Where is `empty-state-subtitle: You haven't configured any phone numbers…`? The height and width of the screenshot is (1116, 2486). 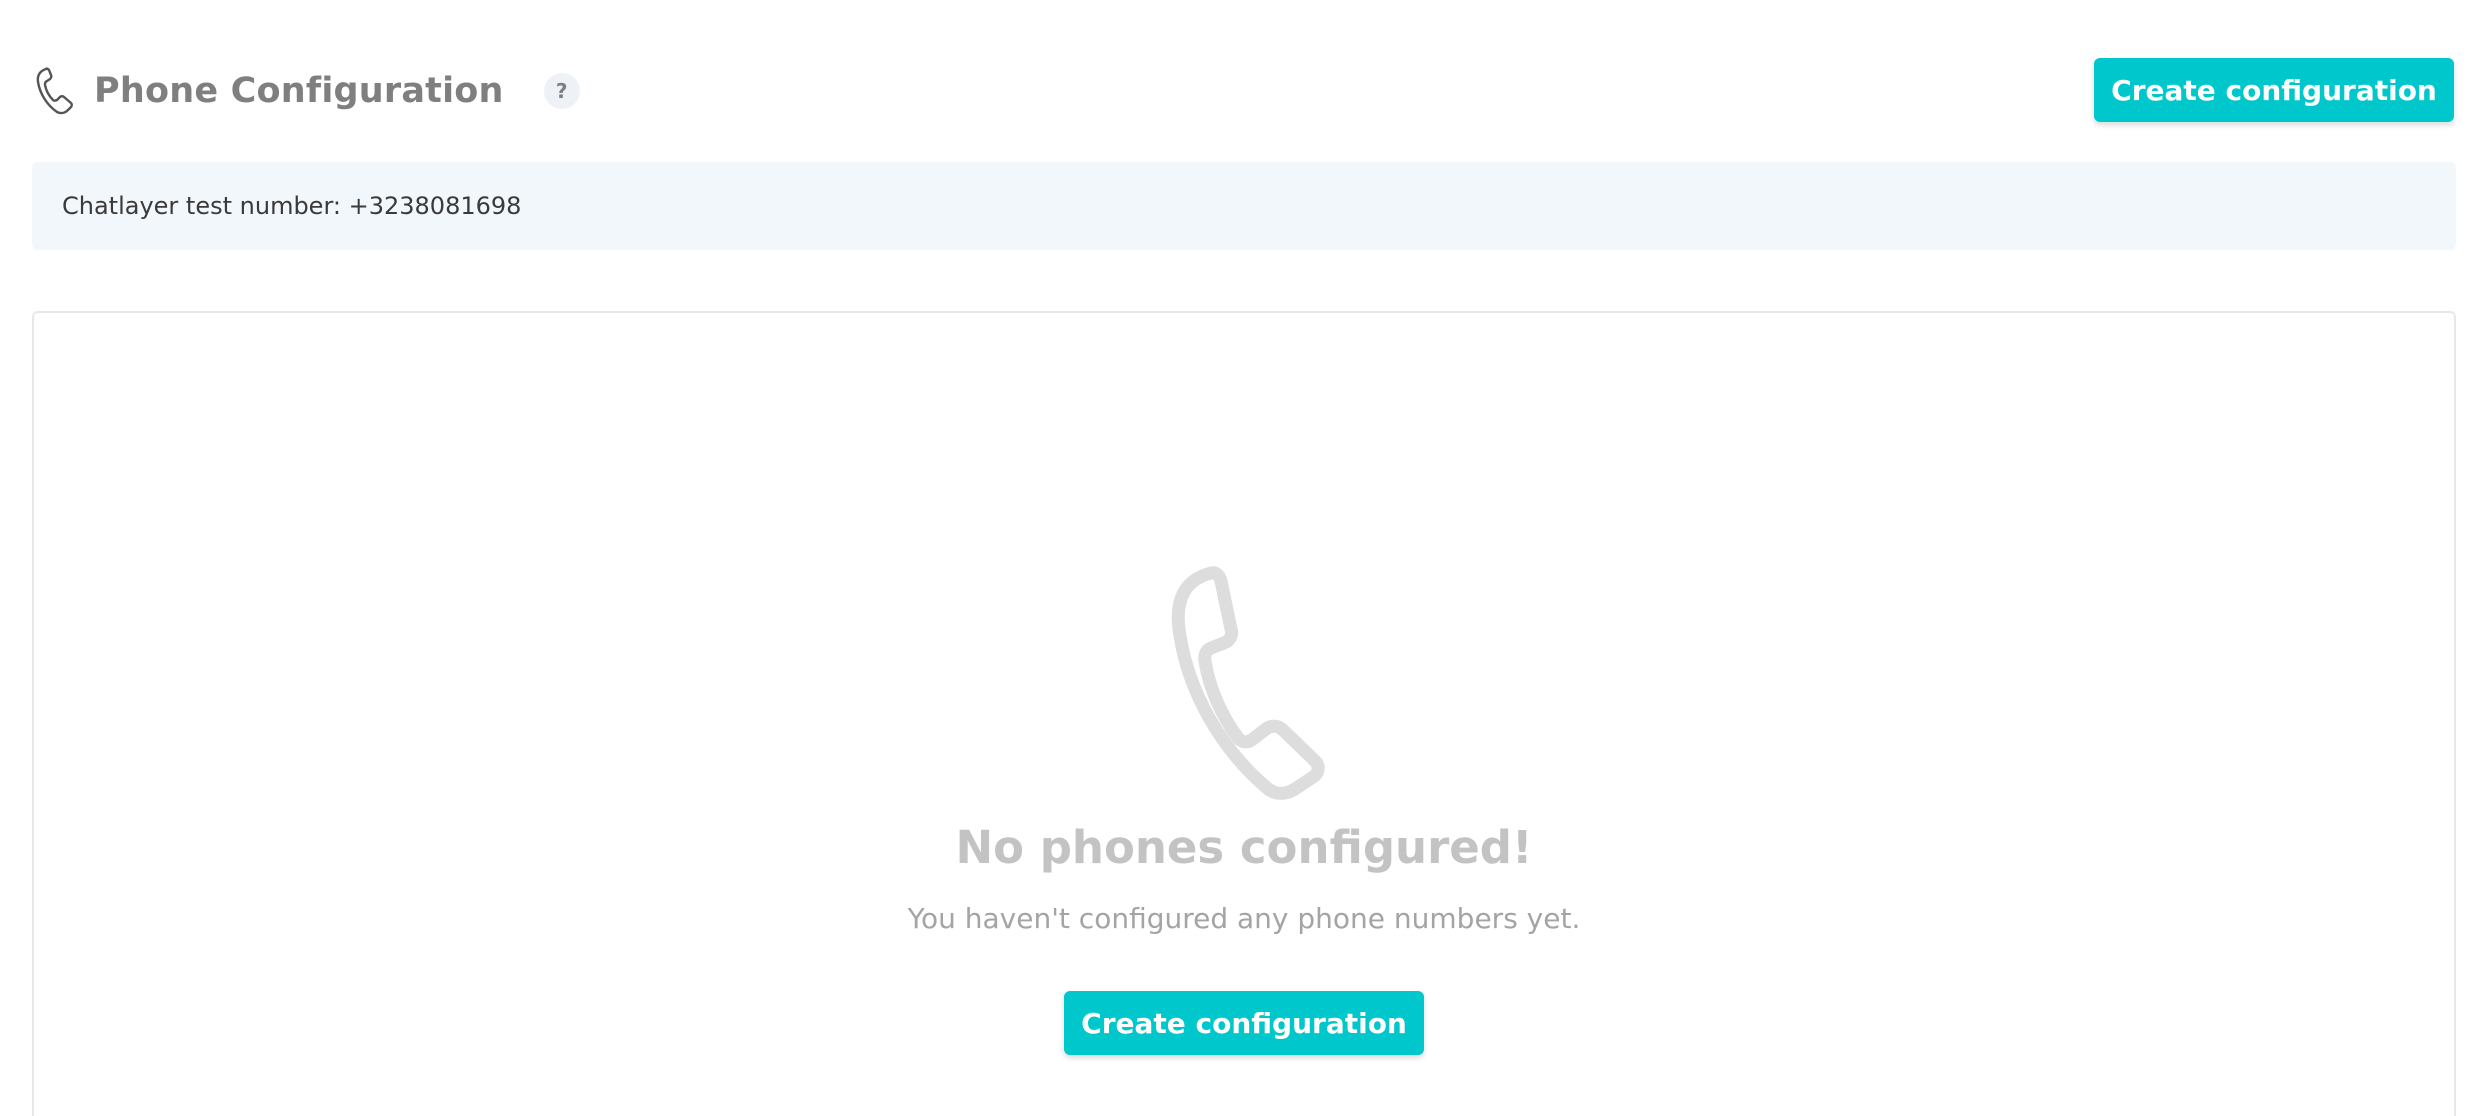
empty-state-subtitle: You haven't configured any phone numbers… is located at coordinates (1244, 918).